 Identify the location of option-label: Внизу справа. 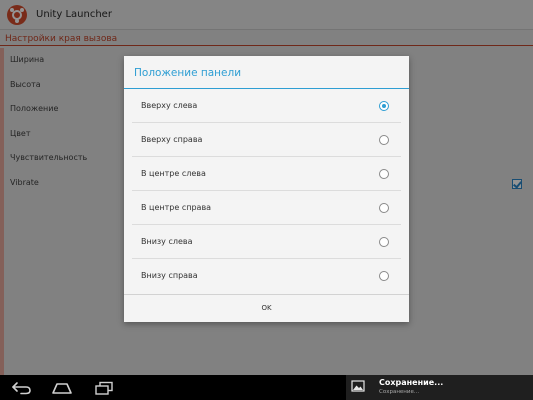
(169, 275).